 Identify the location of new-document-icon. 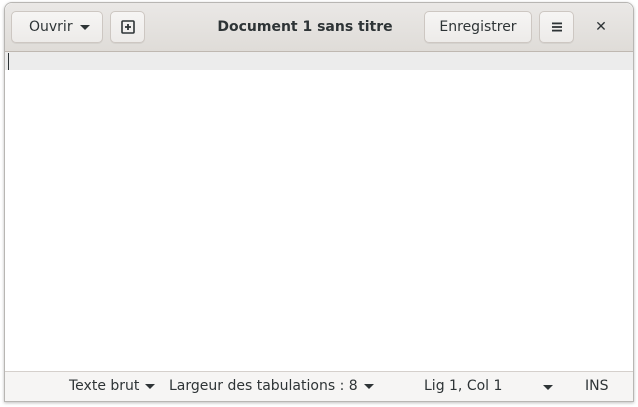
(127, 27).